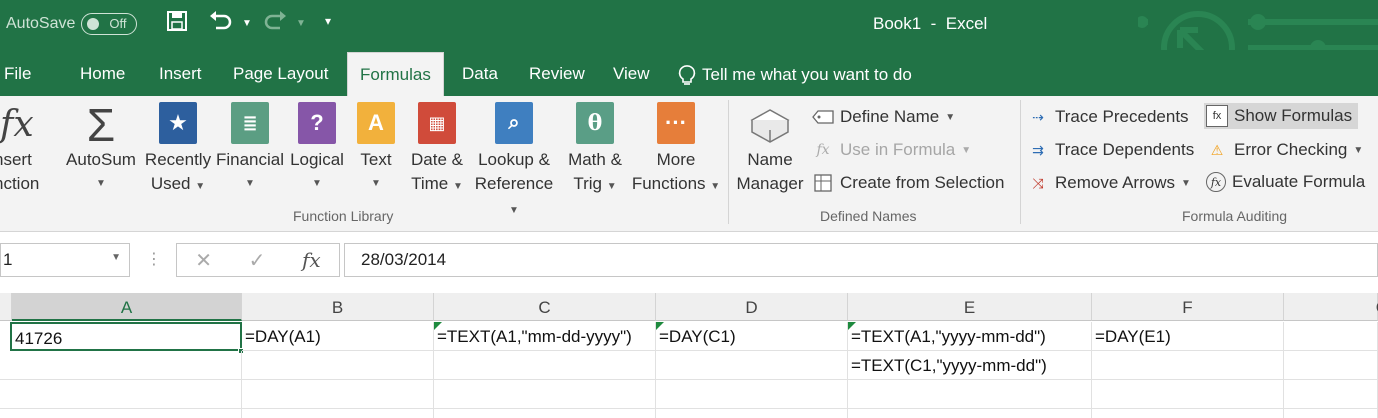  Describe the element at coordinates (1331, 365) in the screenshot. I see `cell-g2` at that location.